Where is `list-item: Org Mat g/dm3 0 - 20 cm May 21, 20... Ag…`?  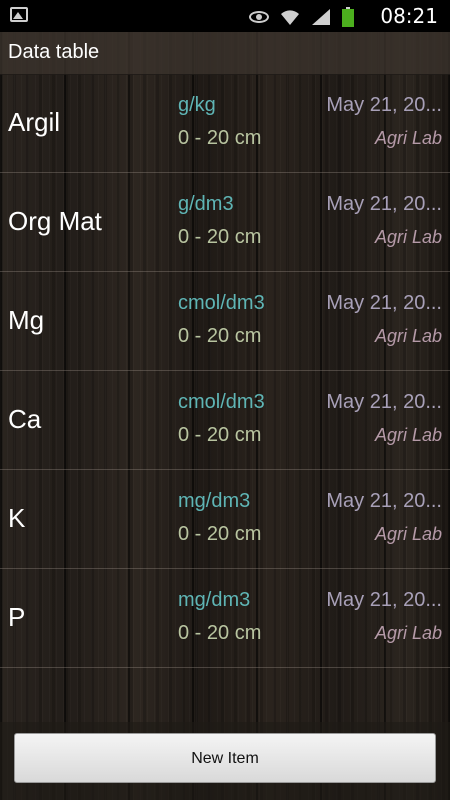
list-item: Org Mat g/dm3 0 - 20 cm May 21, 20... Ag… is located at coordinates (225, 222).